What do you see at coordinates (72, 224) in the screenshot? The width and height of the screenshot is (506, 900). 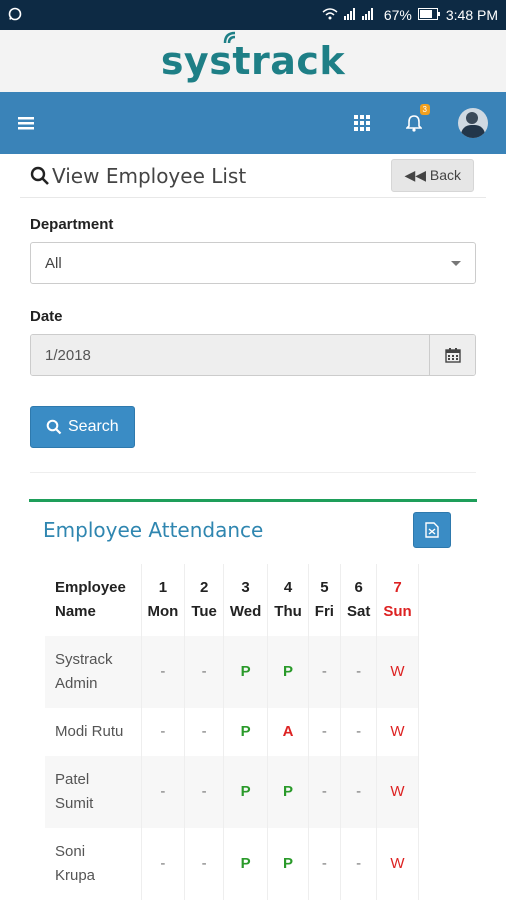 I see `department-label: Department` at bounding box center [72, 224].